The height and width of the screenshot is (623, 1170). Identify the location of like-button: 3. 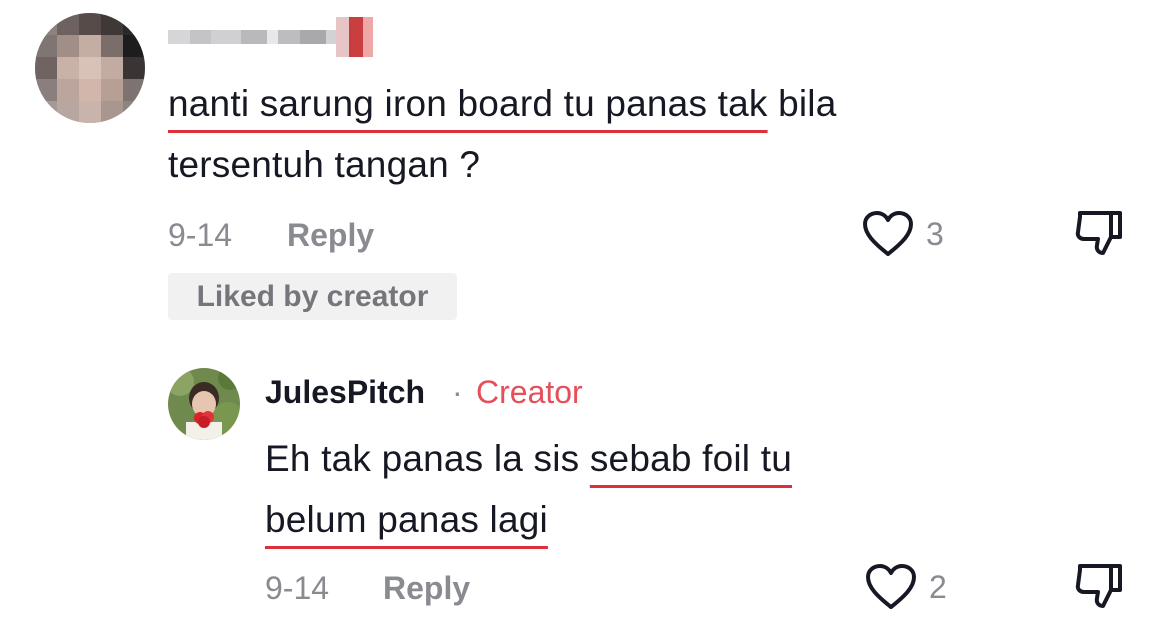
(903, 234).